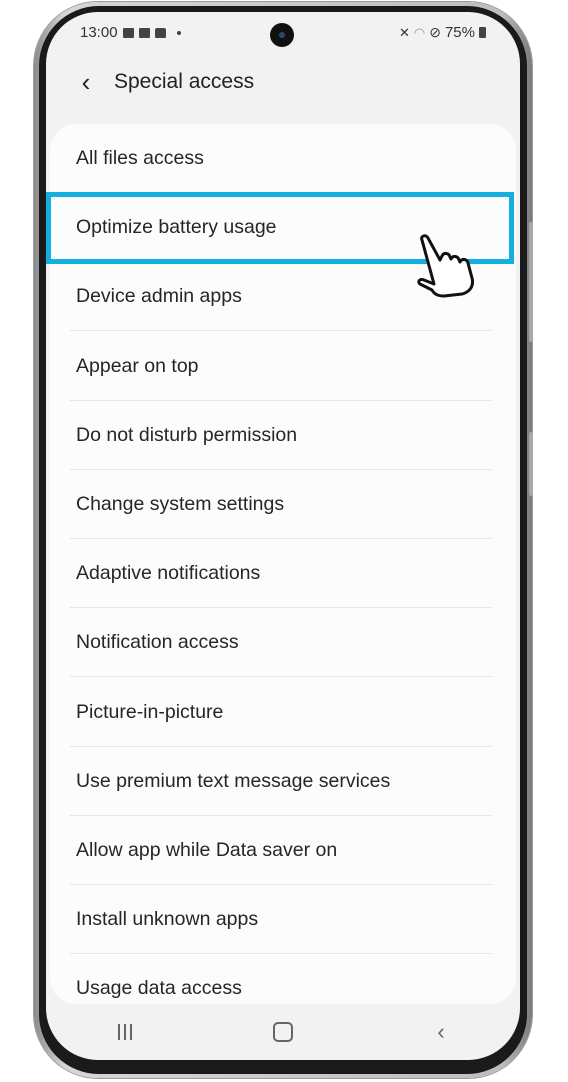 The width and height of the screenshot is (568, 1082). Describe the element at coordinates (160, 32) in the screenshot. I see `bag-icon` at that location.